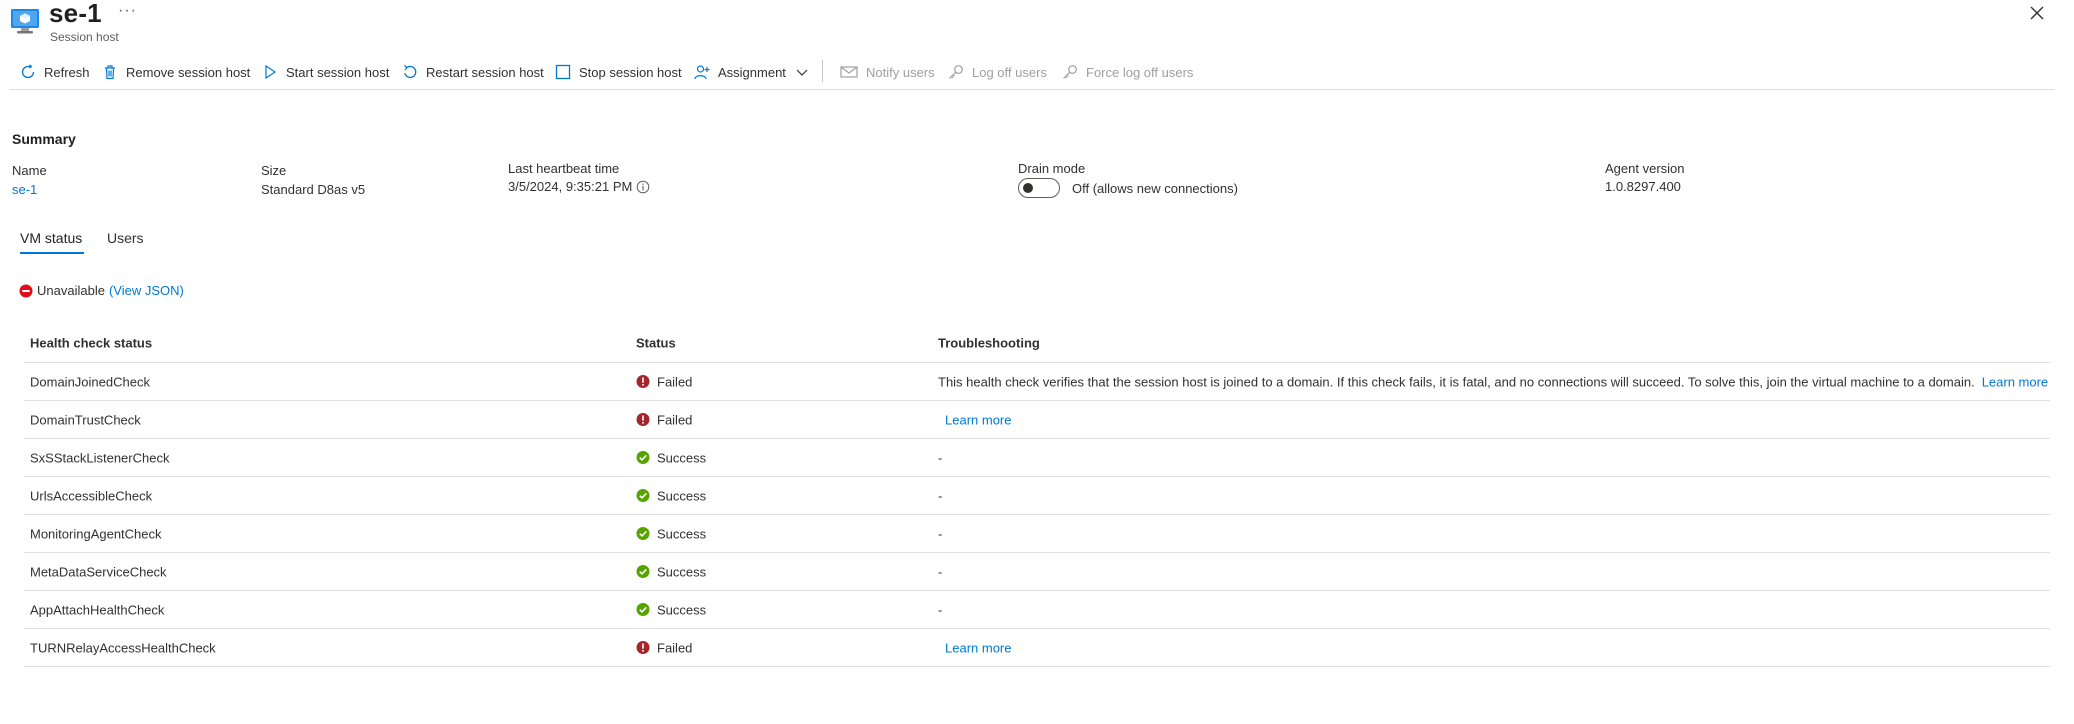  I want to click on name-value-link: se-1, so click(24, 189).